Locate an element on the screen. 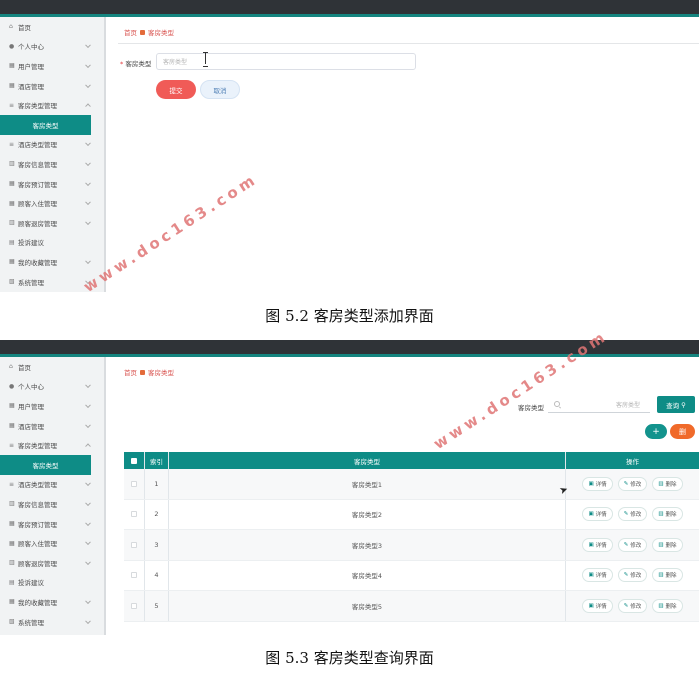 This screenshot has width=699, height=673. caption-add-screen: 图 5.2 客房类型添加界面 is located at coordinates (349, 316).